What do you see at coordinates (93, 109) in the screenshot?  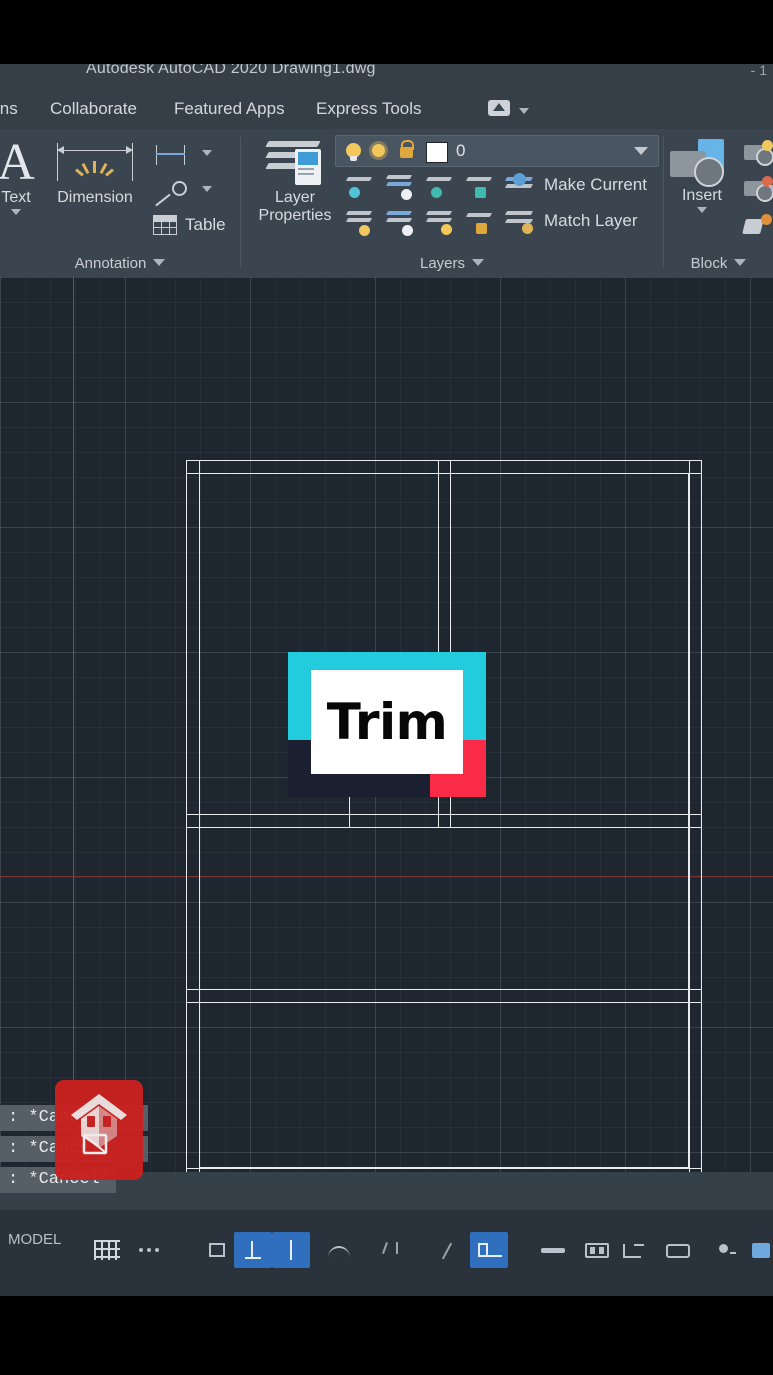 I see `tab-collaborate: Collaborate` at bounding box center [93, 109].